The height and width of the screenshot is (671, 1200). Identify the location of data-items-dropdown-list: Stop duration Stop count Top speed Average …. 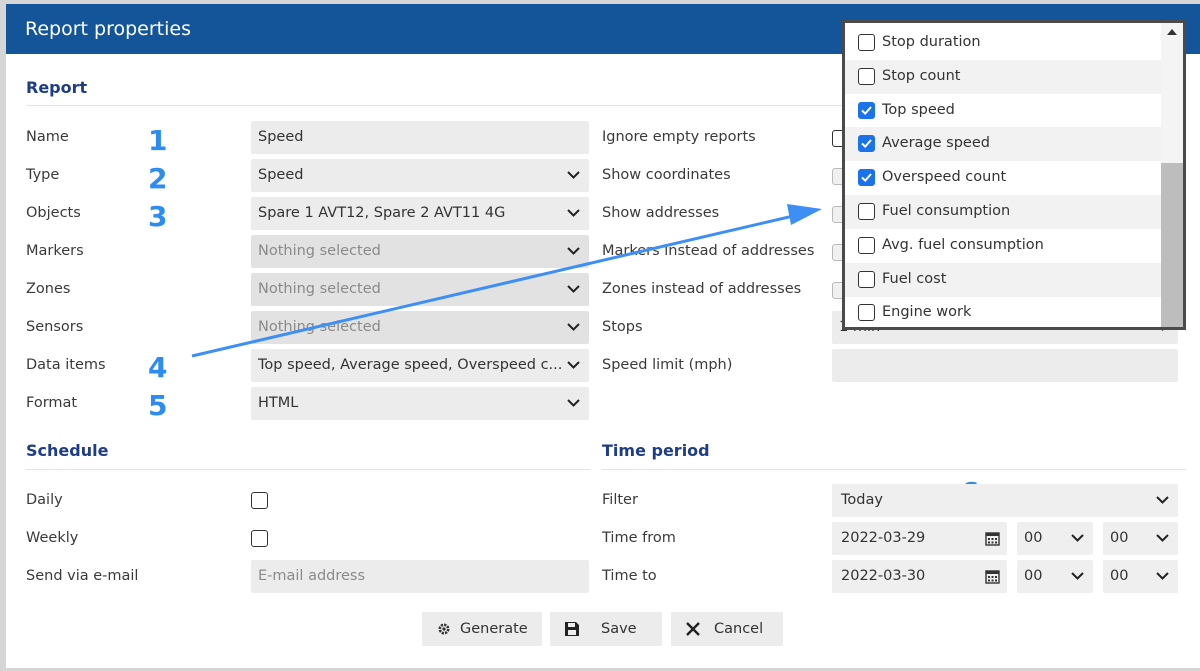
(1014, 175).